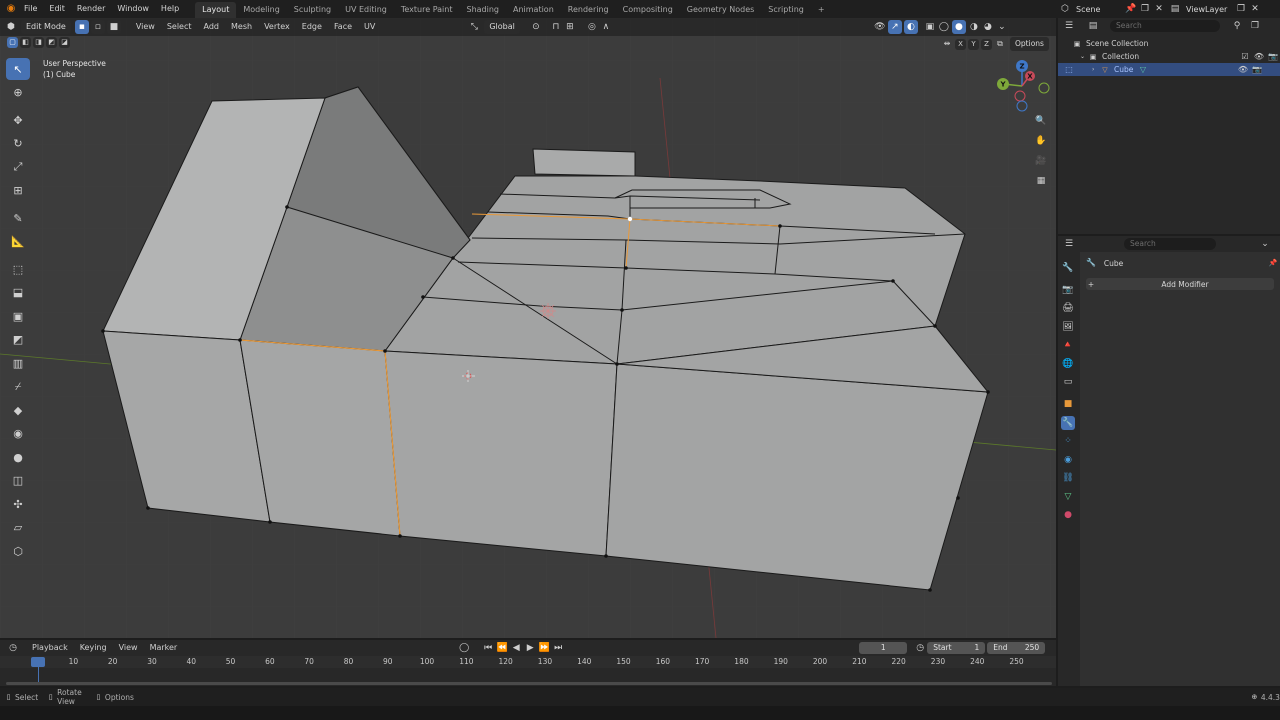 The width and height of the screenshot is (1280, 720). Describe the element at coordinates (64, 42) in the screenshot. I see `select-intersect-icon: ◪` at that location.